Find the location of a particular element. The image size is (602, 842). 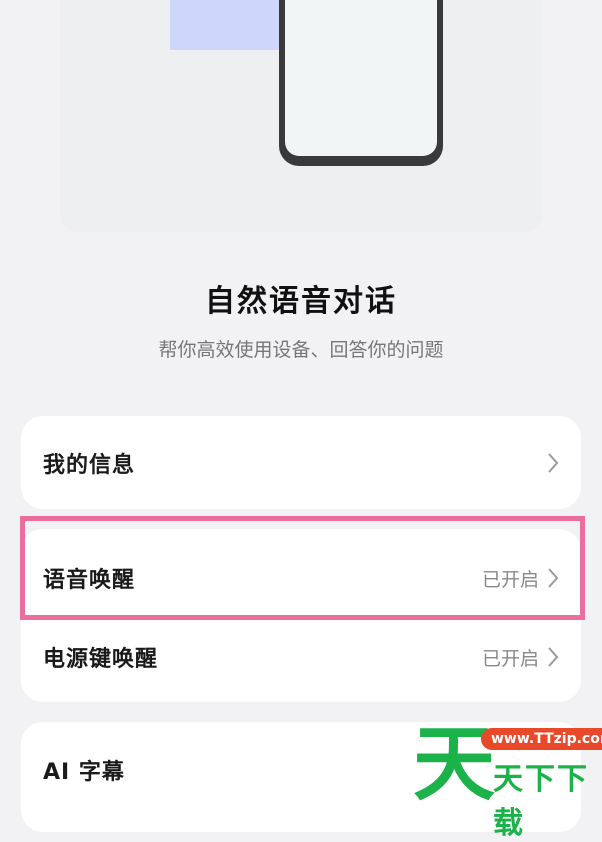

phone-graphic is located at coordinates (361, 83).